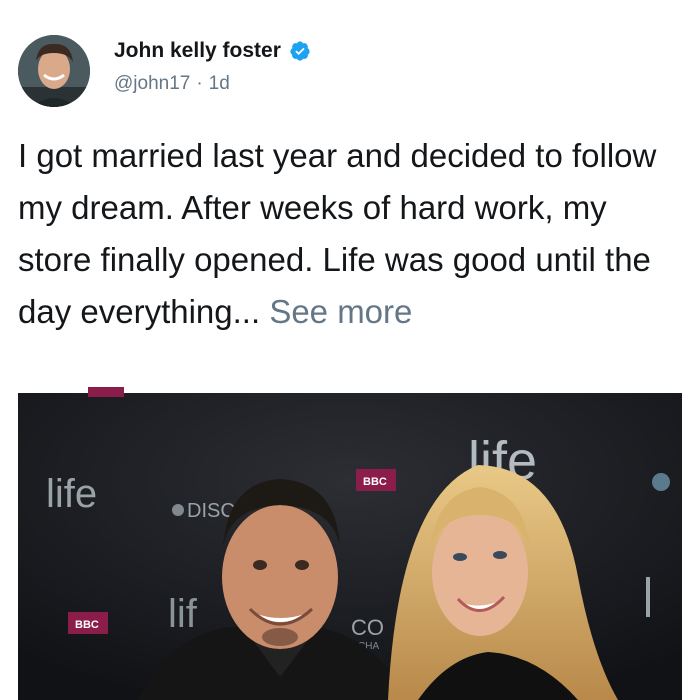 This screenshot has height=700, width=700. What do you see at coordinates (375, 482) in the screenshot?
I see `backdrop-bbc-1: BBC` at bounding box center [375, 482].